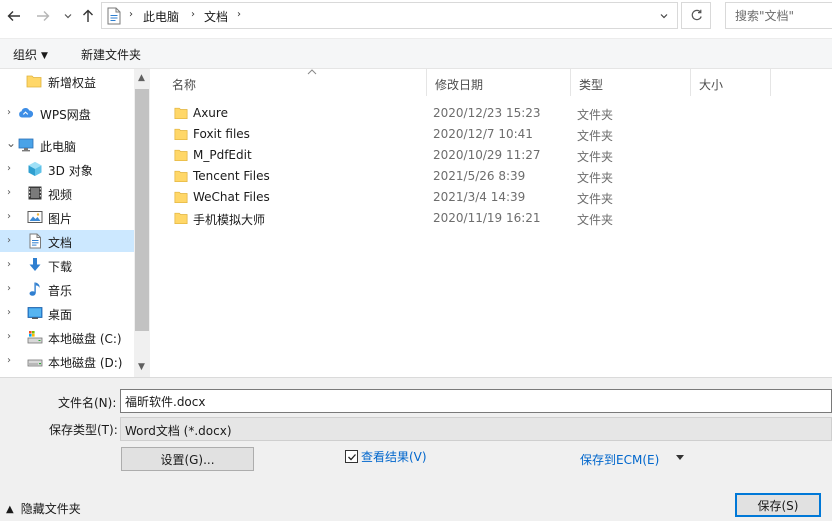  I want to click on new-folder-label: 新建文件夹, so click(111, 55).